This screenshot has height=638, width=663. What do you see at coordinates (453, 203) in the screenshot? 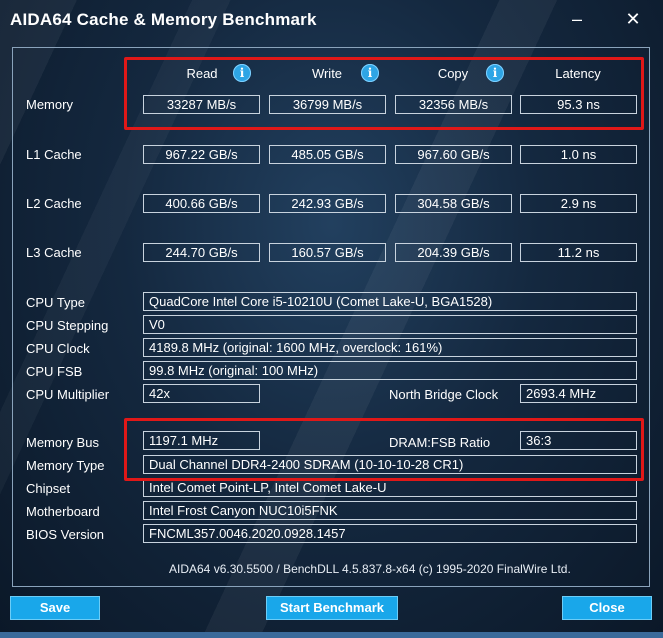
I see `l2-copy-value: 304.58 GB/s` at bounding box center [453, 203].